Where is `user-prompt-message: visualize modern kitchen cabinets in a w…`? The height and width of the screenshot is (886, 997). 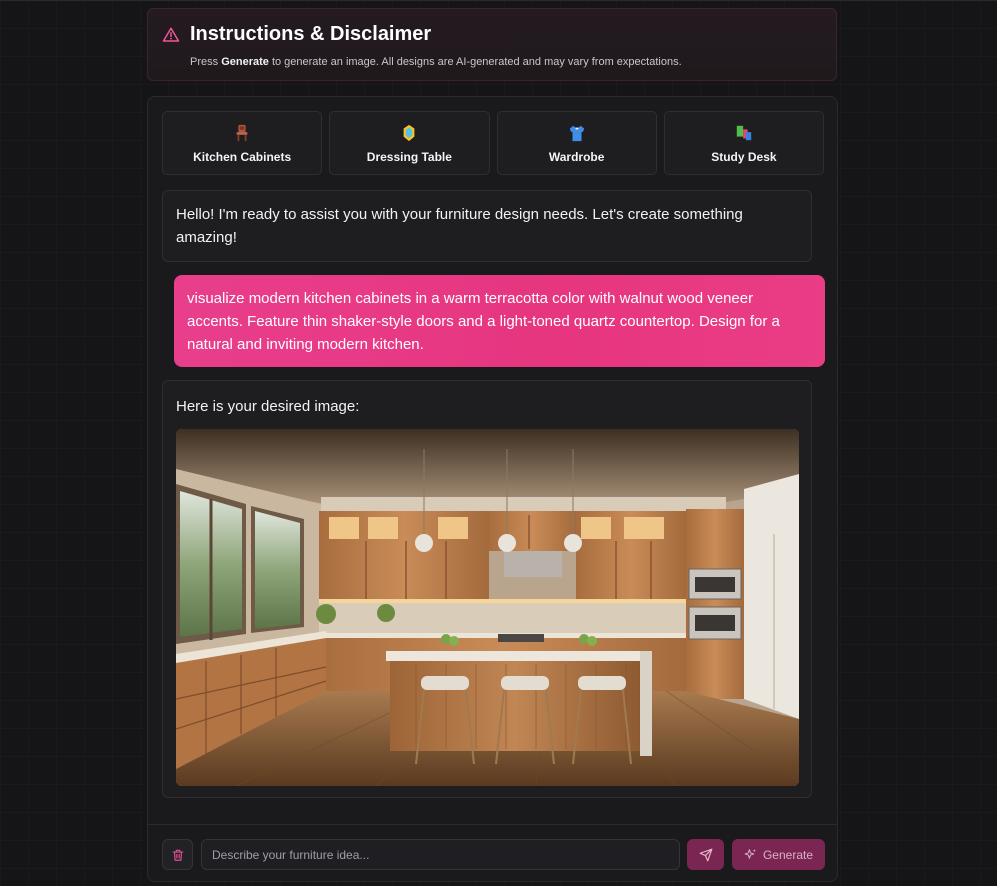
user-prompt-message: visualize modern kitchen cabinets in a w… is located at coordinates (499, 321).